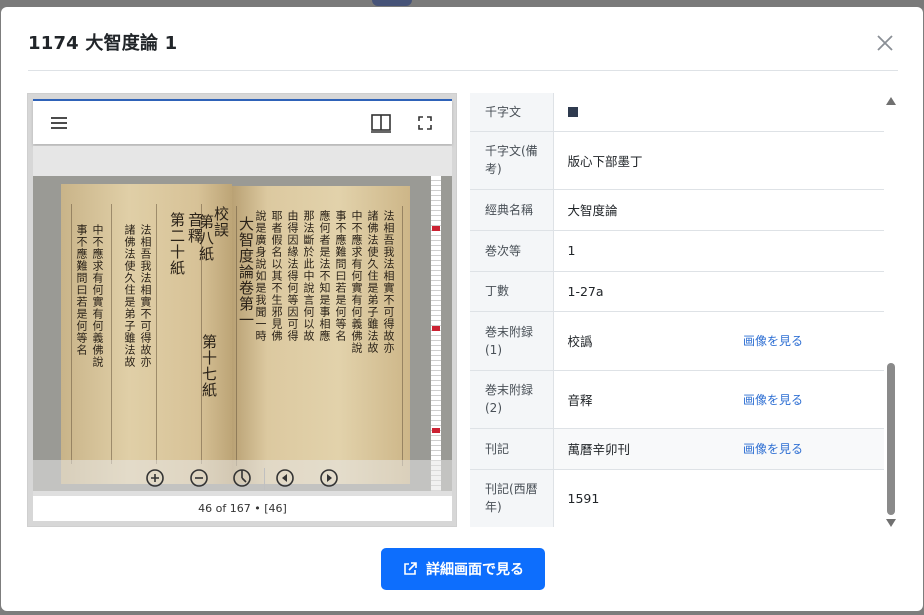 This screenshot has height=615, width=924. Describe the element at coordinates (512, 159) in the screenshot. I see `meta-key: 千字文(備考)` at that location.